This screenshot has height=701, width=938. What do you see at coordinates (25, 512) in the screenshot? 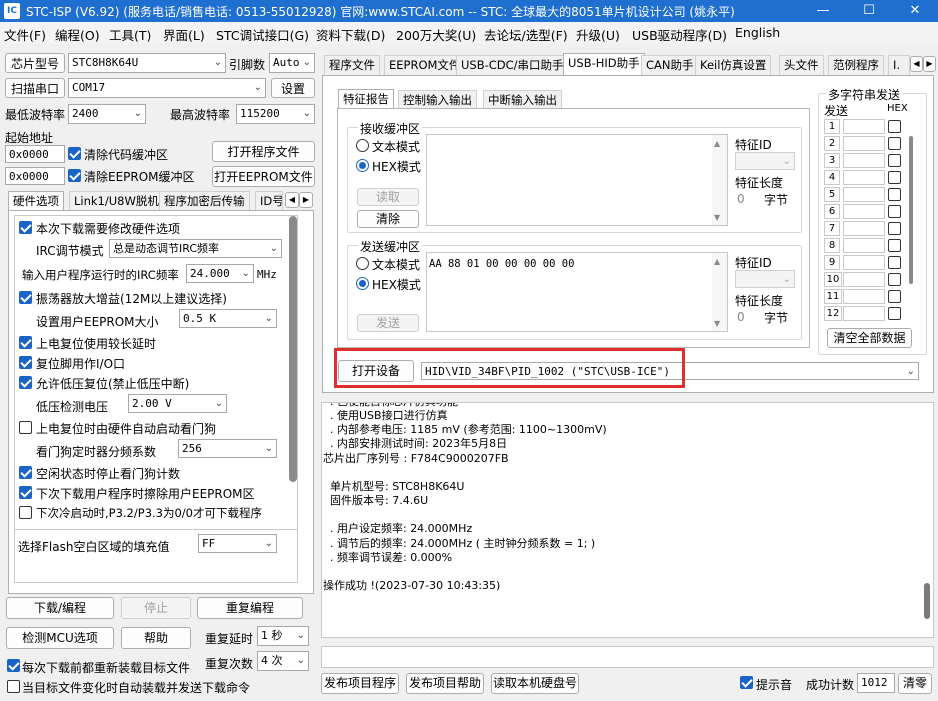
I see `cold-boot-checkbox` at bounding box center [25, 512].